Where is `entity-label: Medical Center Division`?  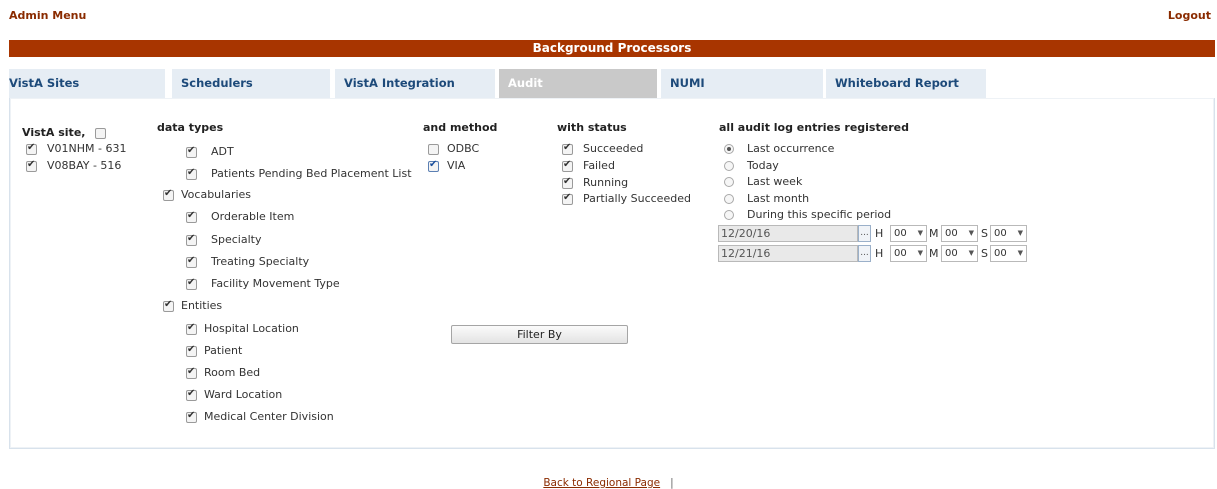 entity-label: Medical Center Division is located at coordinates (269, 416).